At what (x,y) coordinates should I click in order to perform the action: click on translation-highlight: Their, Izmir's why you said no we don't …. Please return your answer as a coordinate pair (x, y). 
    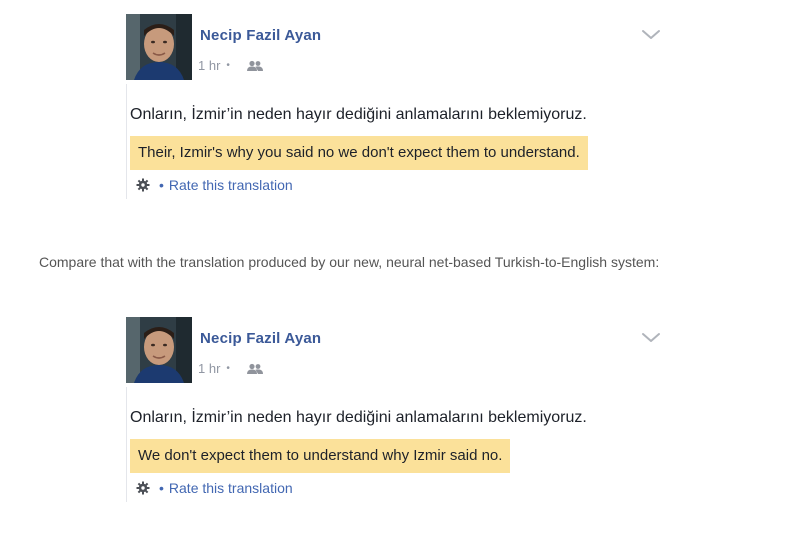
    Looking at the image, I should click on (359, 153).